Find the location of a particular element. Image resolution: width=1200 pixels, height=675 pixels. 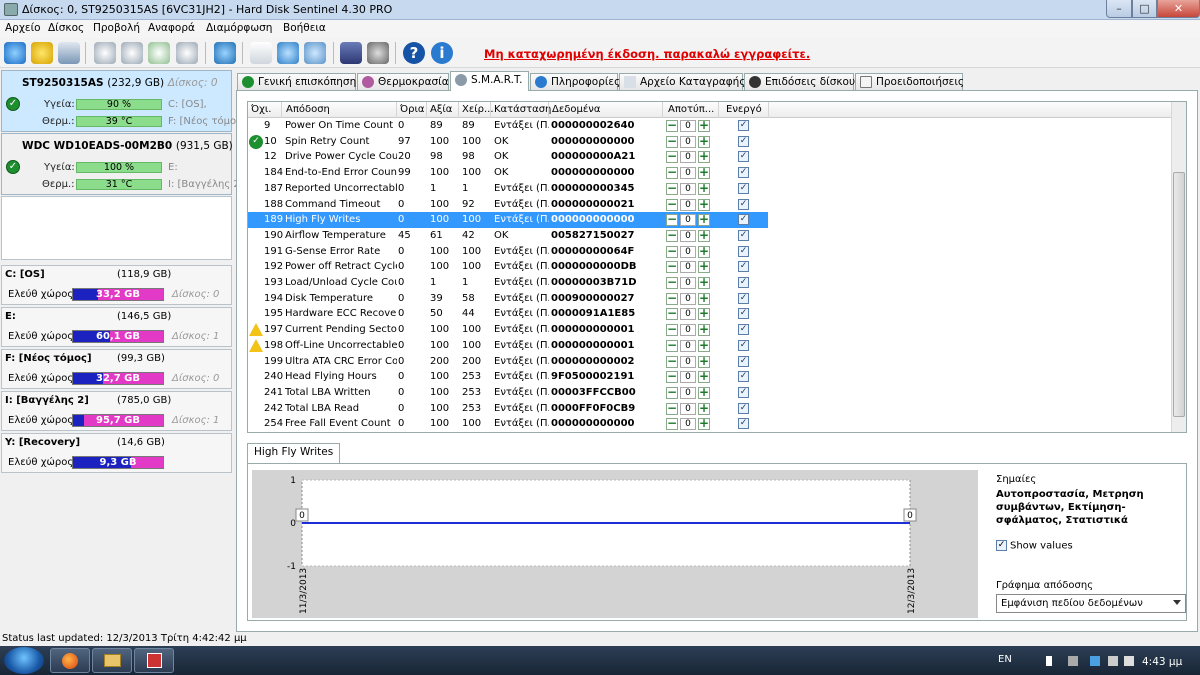

globe-icon is located at coordinates (225, 53).